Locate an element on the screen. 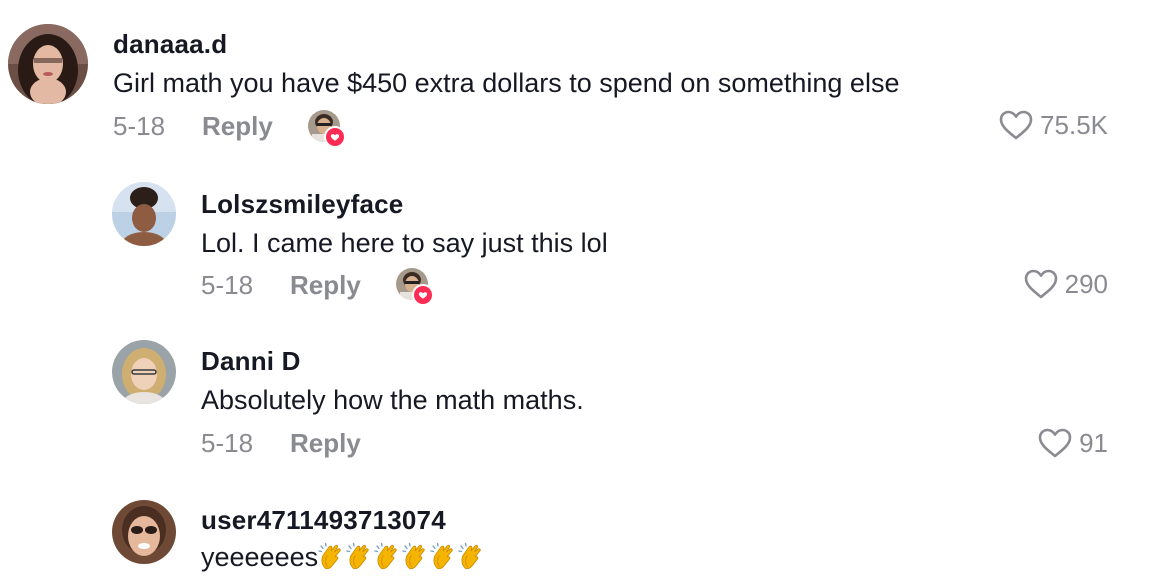  like-button: 91 is located at coordinates (1072, 443).